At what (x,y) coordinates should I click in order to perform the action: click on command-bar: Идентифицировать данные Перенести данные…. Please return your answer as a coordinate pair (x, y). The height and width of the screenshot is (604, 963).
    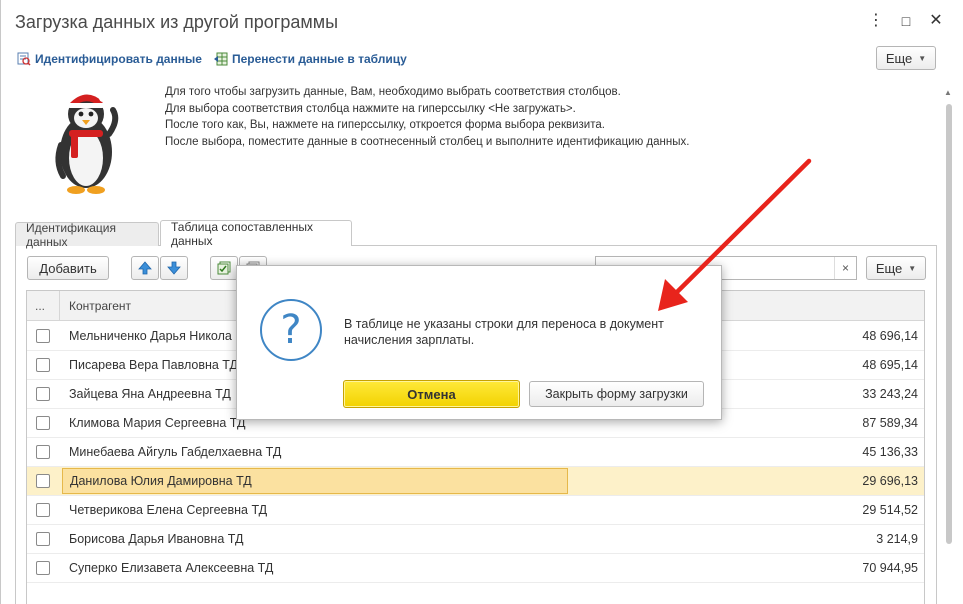
    Looking at the image, I should click on (482, 60).